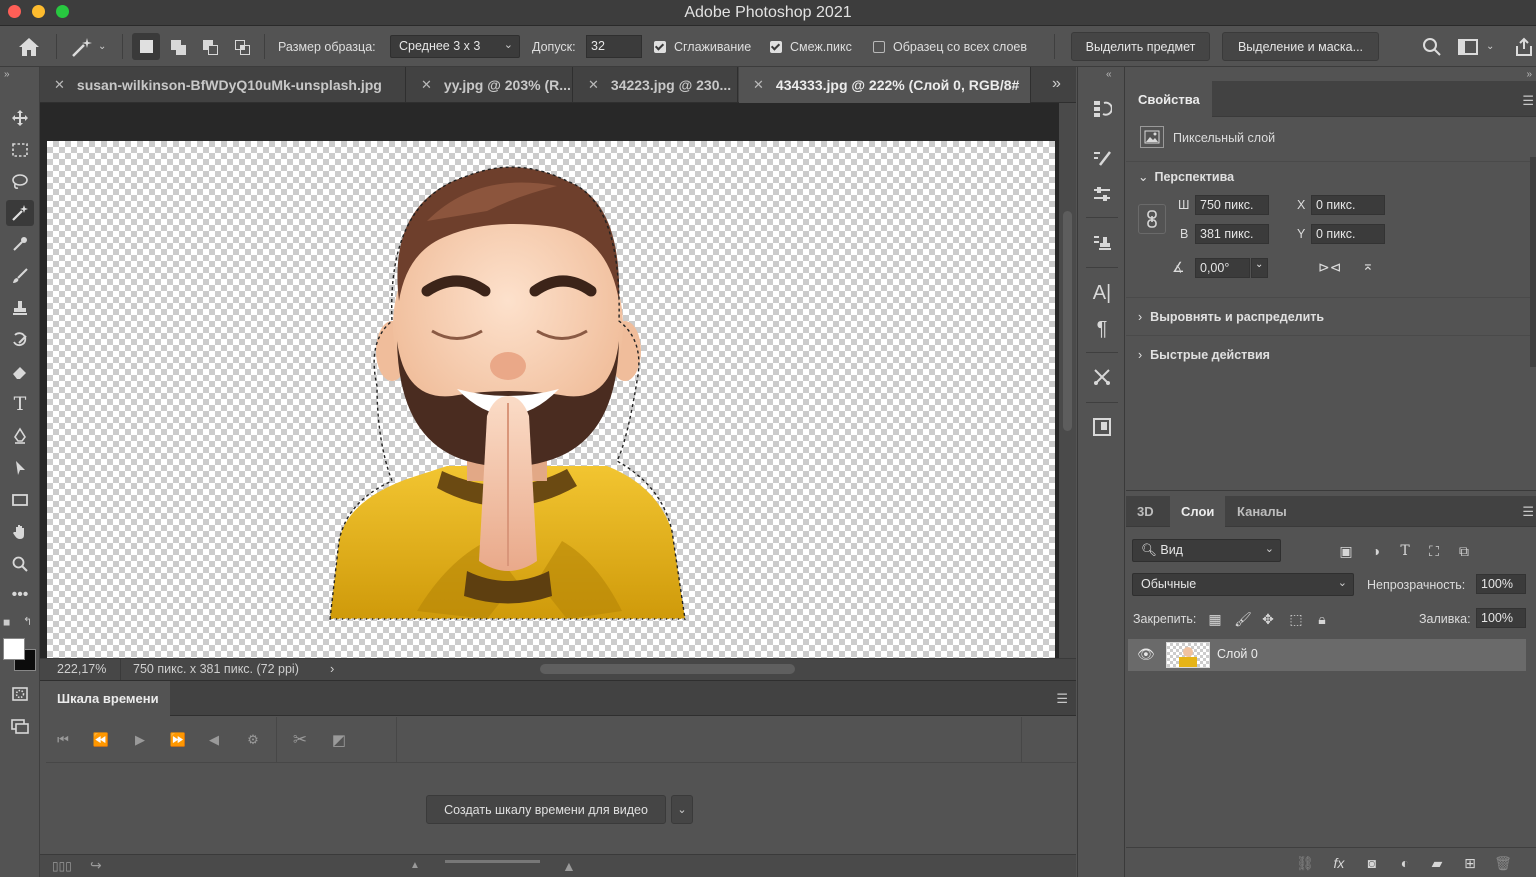 The image size is (1536, 877). What do you see at coordinates (1339, 863) in the screenshot?
I see `fx-icon: fx` at bounding box center [1339, 863].